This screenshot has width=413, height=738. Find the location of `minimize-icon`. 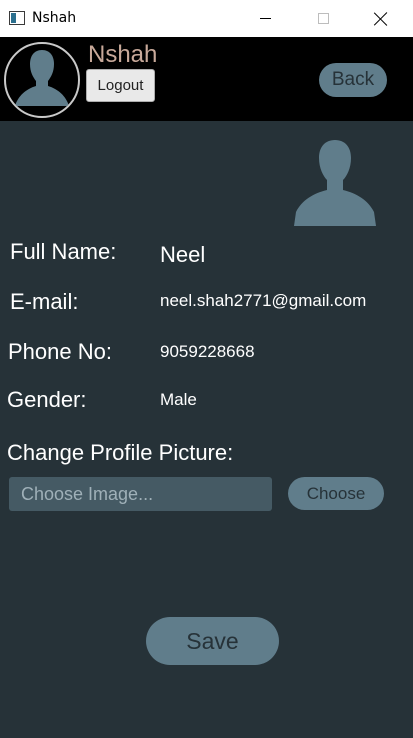

minimize-icon is located at coordinates (265, 18).